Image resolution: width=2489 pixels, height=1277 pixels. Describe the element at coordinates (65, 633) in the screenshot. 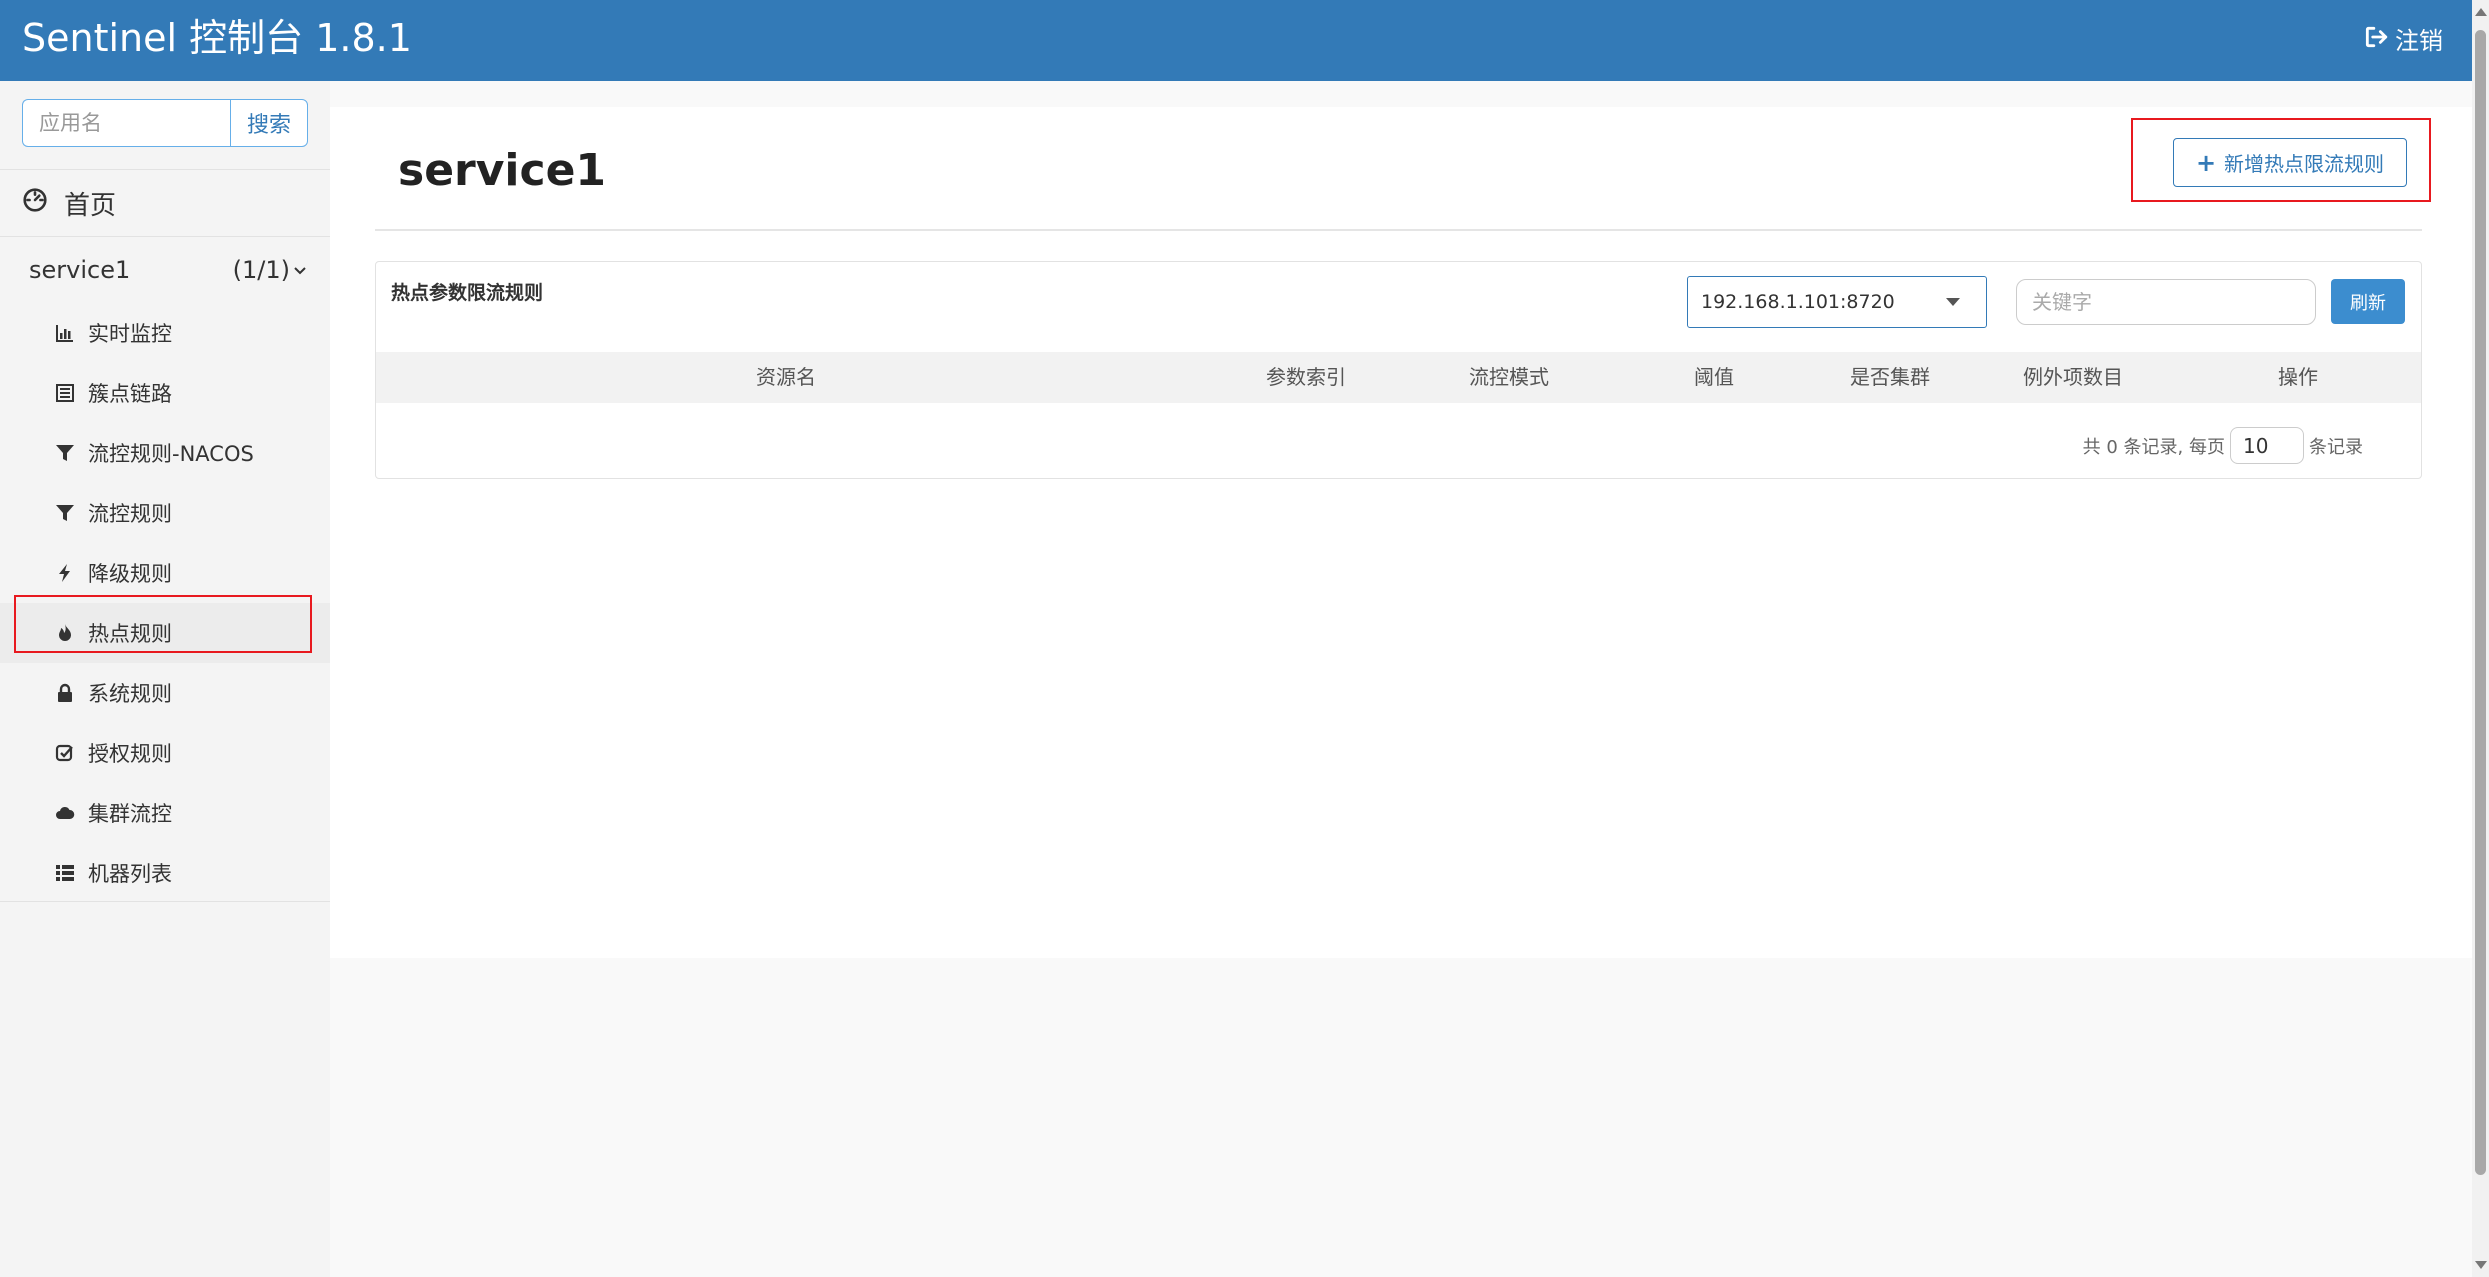

I see `fire-icon` at that location.